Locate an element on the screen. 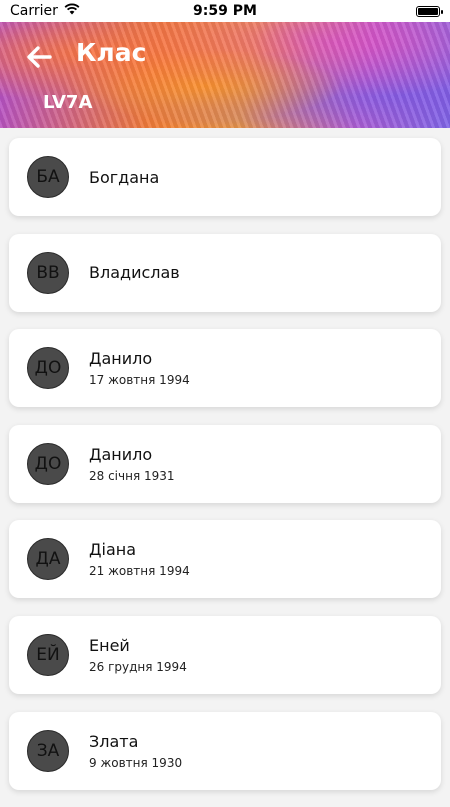 The height and width of the screenshot is (807, 450). student-name: Богдана is located at coordinates (124, 177).